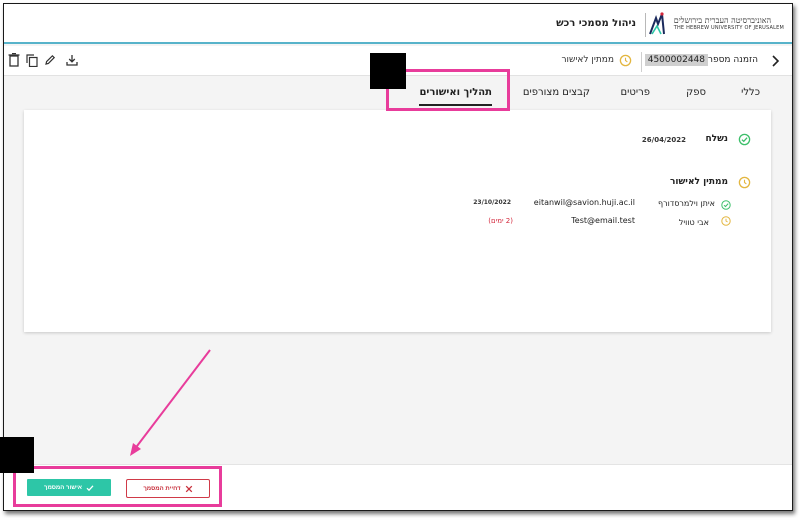 The width and height of the screenshot is (800, 518). Describe the element at coordinates (50, 60) in the screenshot. I see `edit-icon` at that location.